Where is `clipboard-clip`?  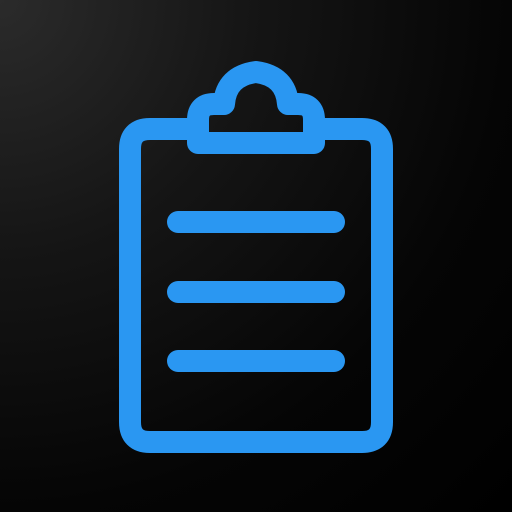
clipboard-clip is located at coordinates (256, 107).